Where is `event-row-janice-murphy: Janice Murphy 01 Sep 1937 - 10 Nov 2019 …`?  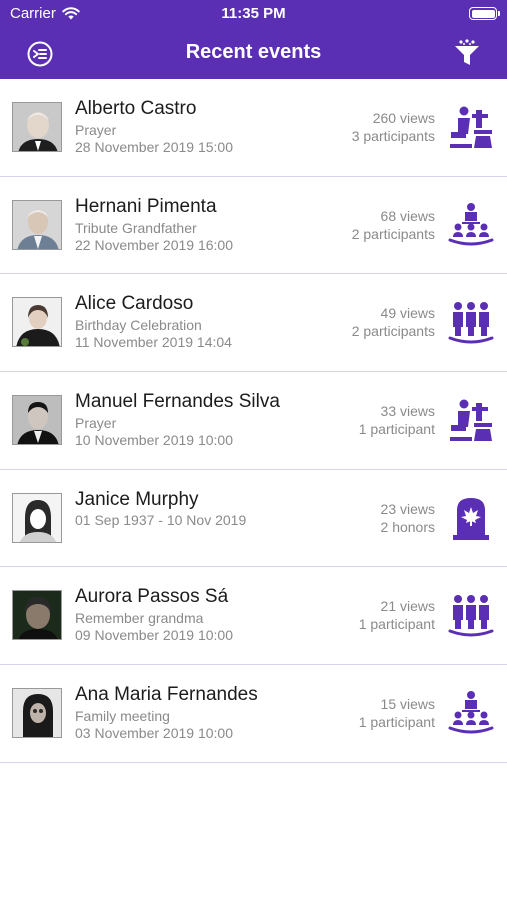 event-row-janice-murphy: Janice Murphy 01 Sep 1937 - 10 Nov 2019 … is located at coordinates (253, 519).